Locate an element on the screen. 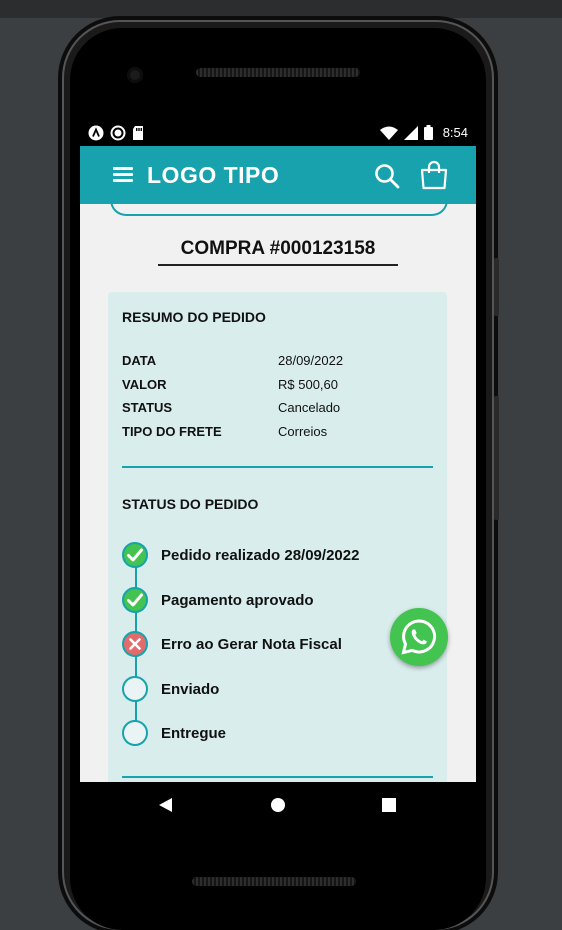 This screenshot has height=930, width=562. status-step: Pedido realizado 28/09/2022 is located at coordinates (240, 555).